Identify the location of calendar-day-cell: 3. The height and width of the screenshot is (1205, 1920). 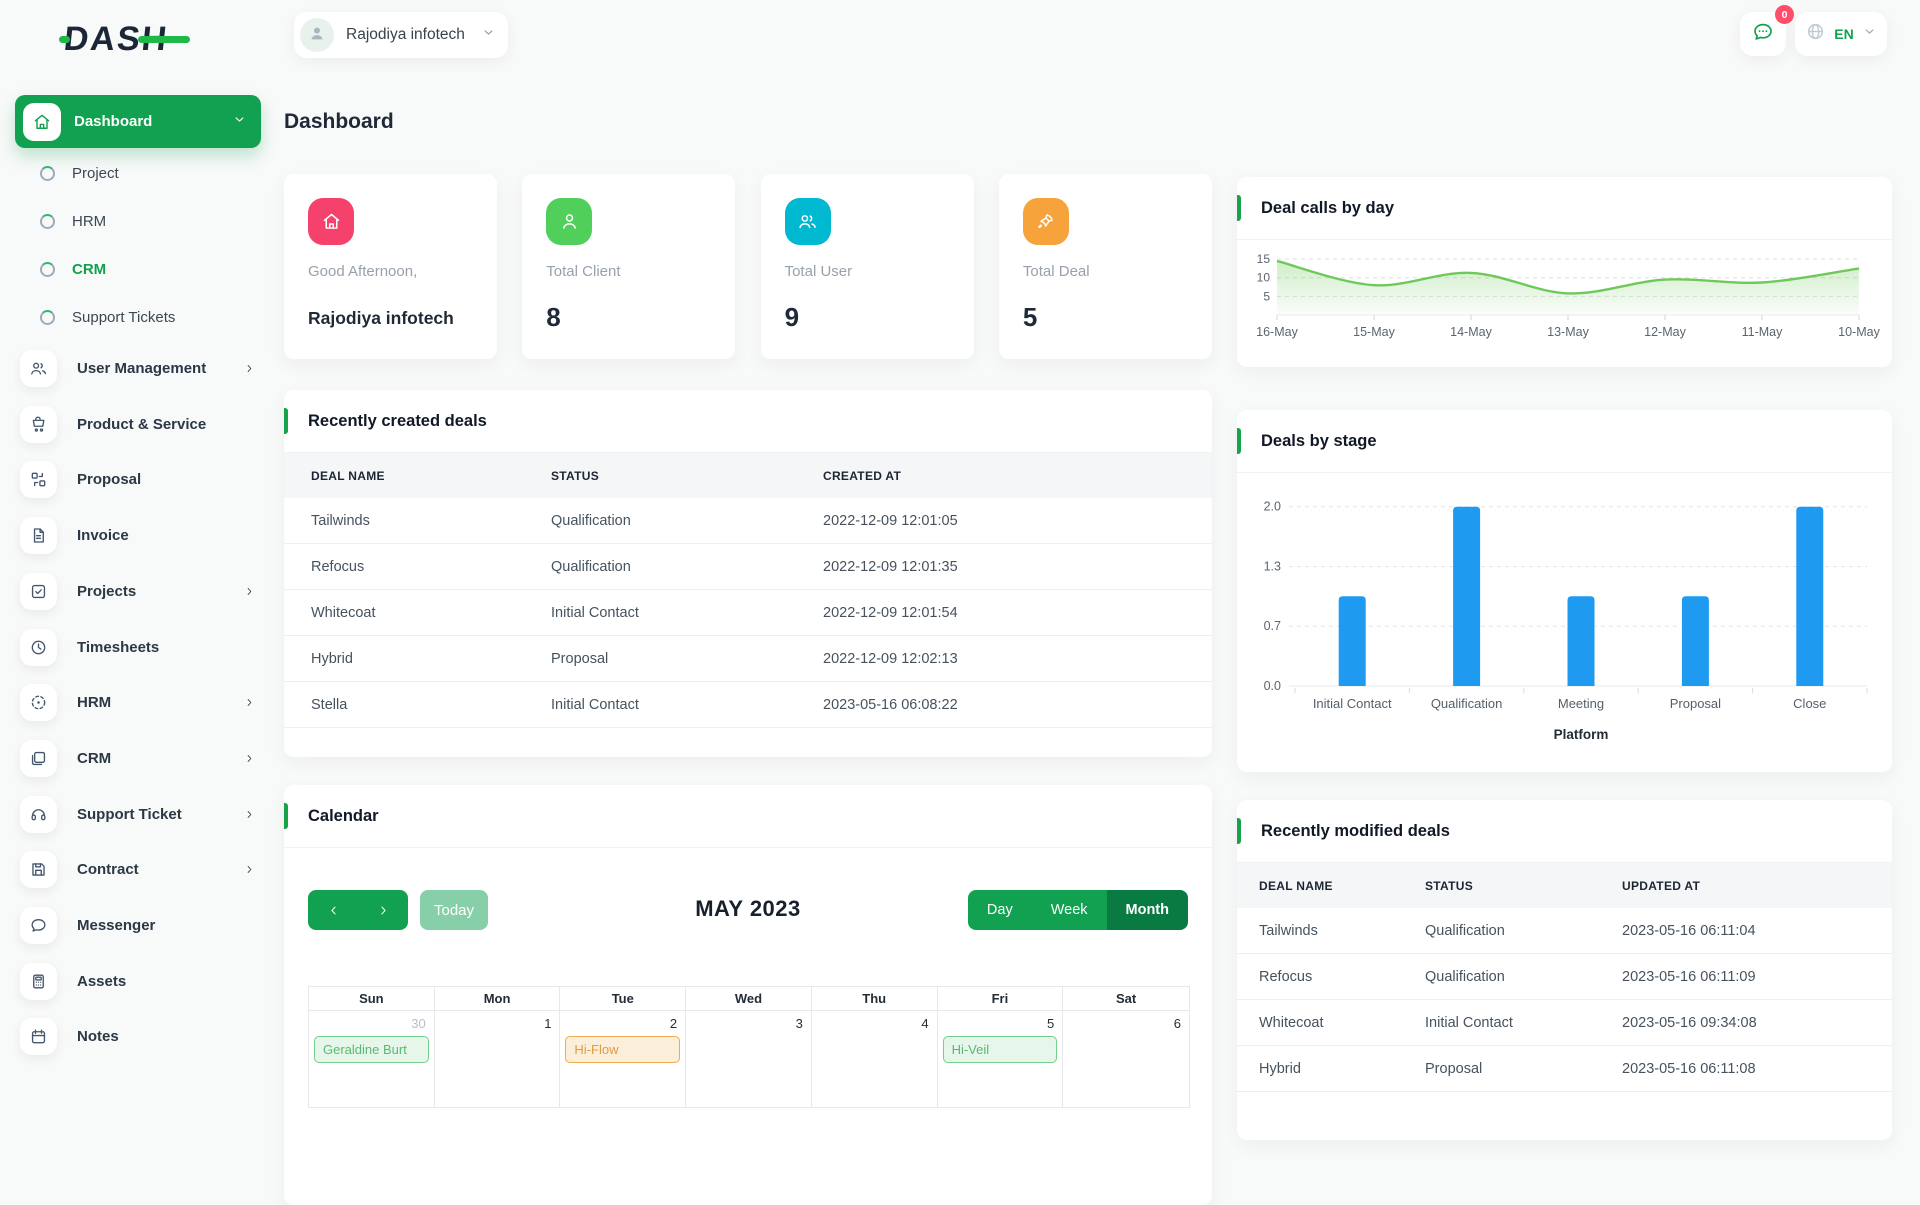
(749, 1059).